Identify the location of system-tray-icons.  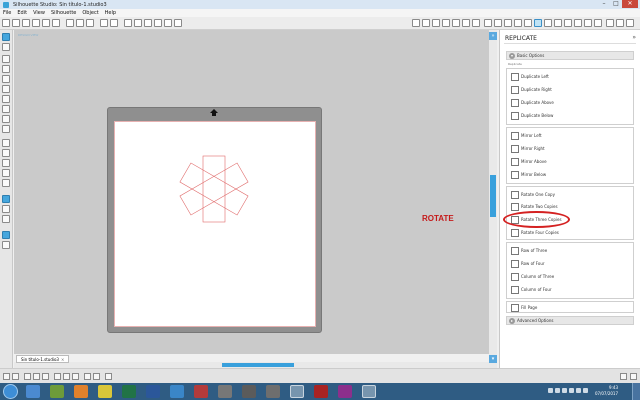
(573, 391).